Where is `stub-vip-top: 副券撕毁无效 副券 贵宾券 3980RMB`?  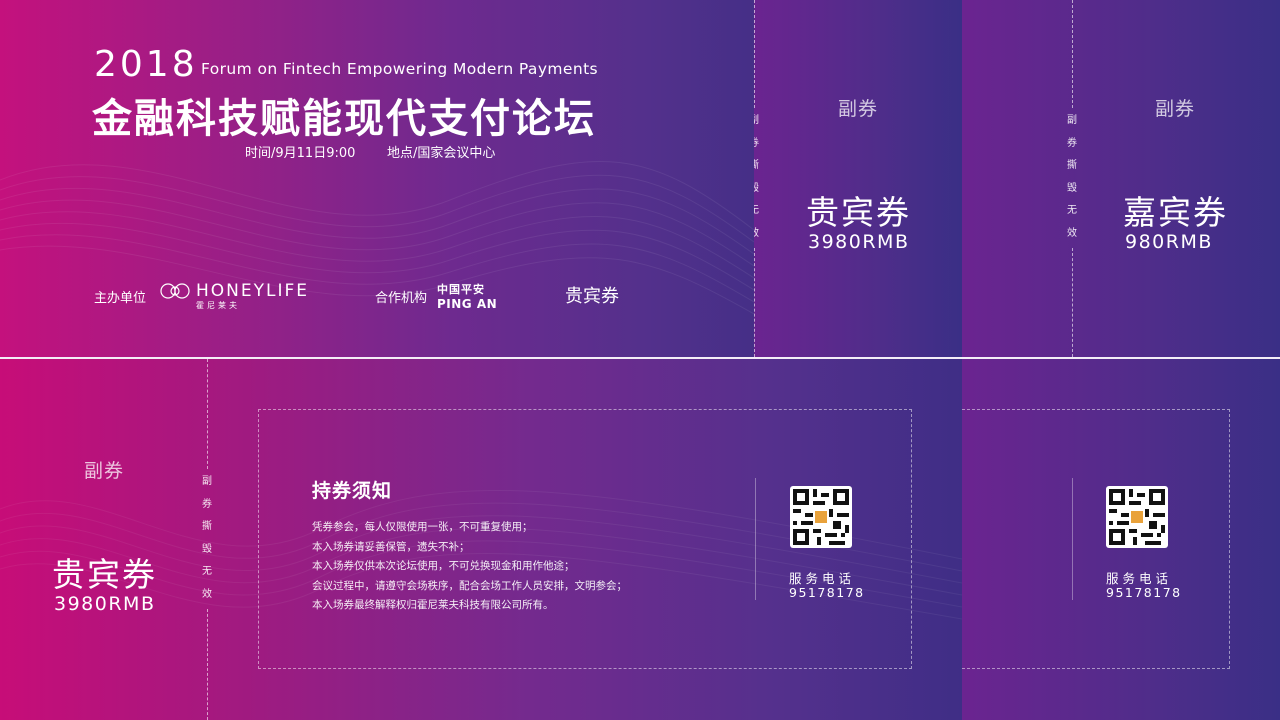 stub-vip-top: 副券撕毁无效 副券 贵宾券 3980RMB is located at coordinates (858, 178).